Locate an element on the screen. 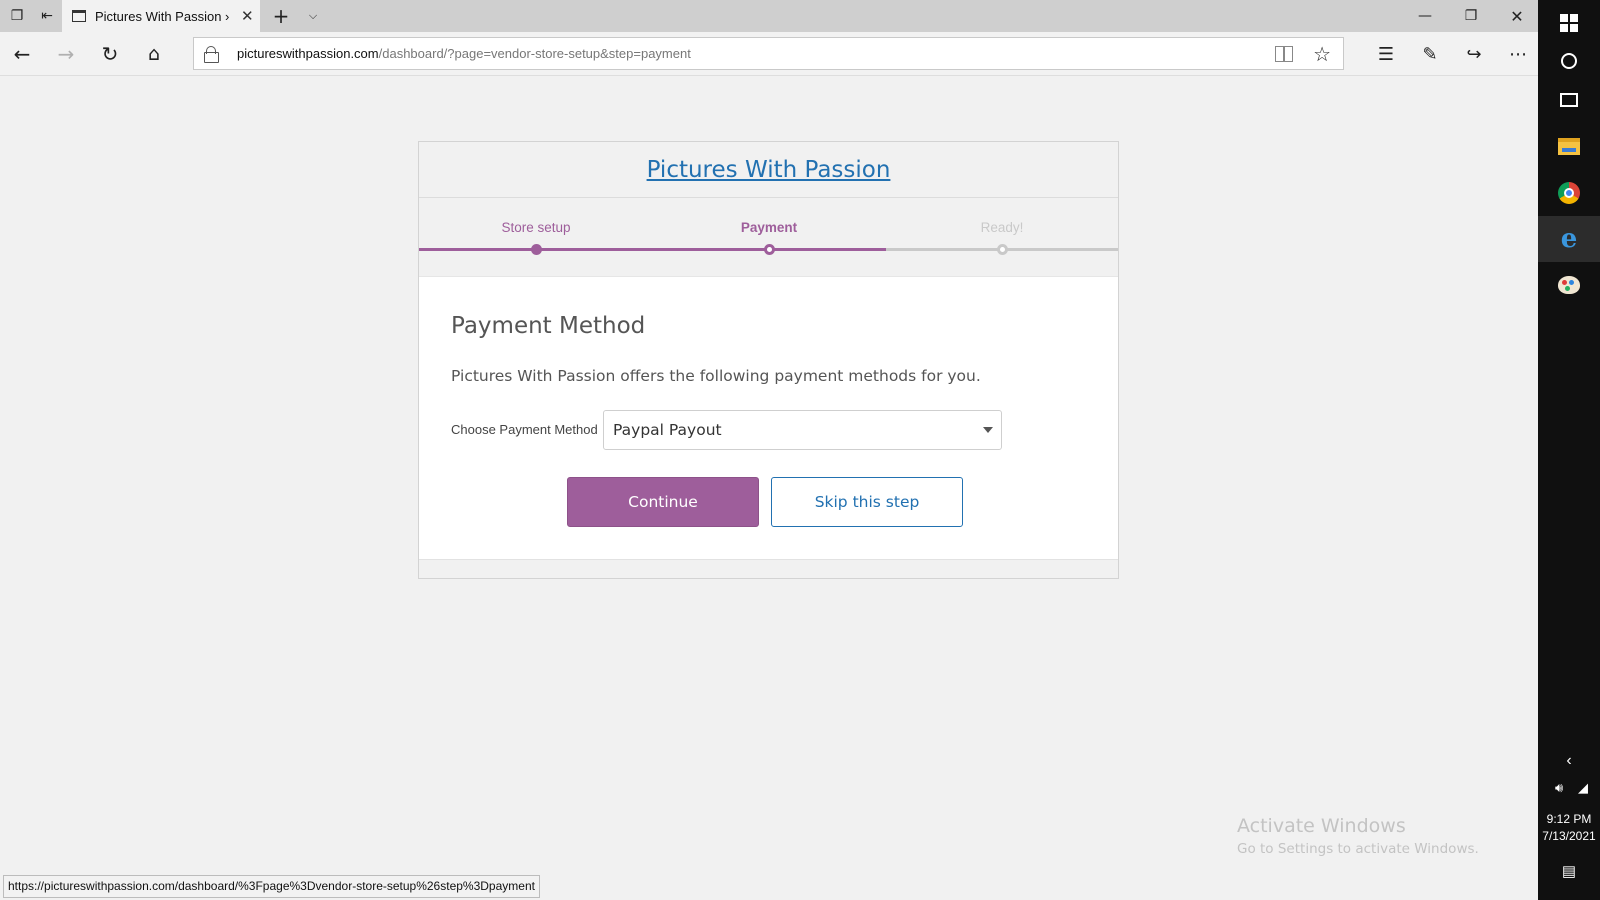 This screenshot has width=1600, height=900. selected-payment-method: Paypal Payout is located at coordinates (667, 430).